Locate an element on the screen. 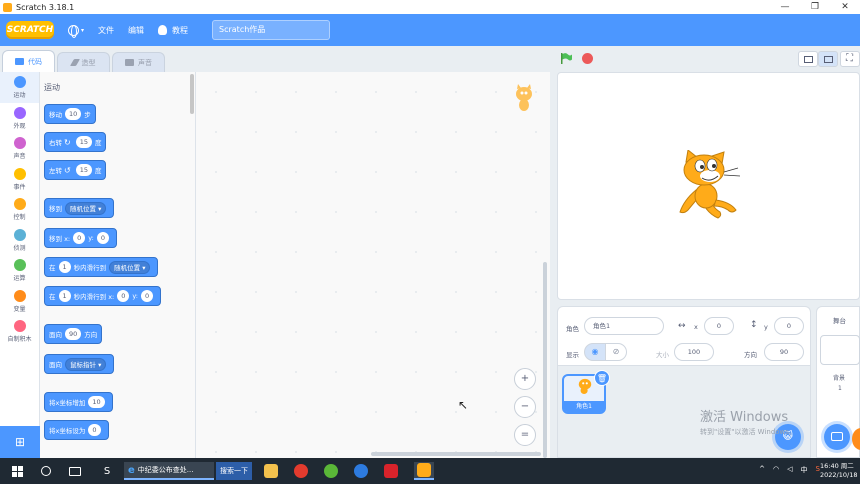 Image resolution: width=860 pixels, height=484 pixels. project-title-input: Scratch作品 is located at coordinates (271, 30).